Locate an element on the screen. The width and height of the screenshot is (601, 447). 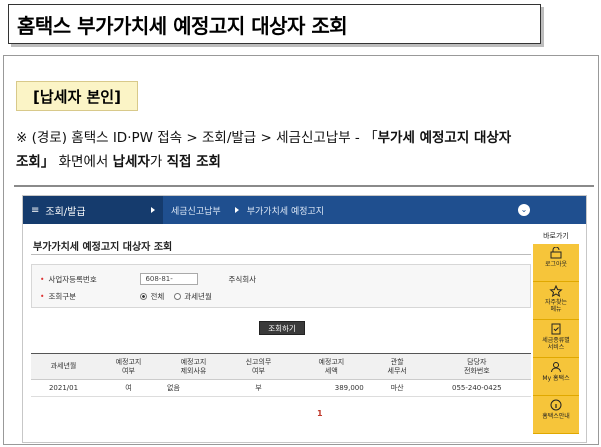
radio-empty-icon is located at coordinates (178, 296).